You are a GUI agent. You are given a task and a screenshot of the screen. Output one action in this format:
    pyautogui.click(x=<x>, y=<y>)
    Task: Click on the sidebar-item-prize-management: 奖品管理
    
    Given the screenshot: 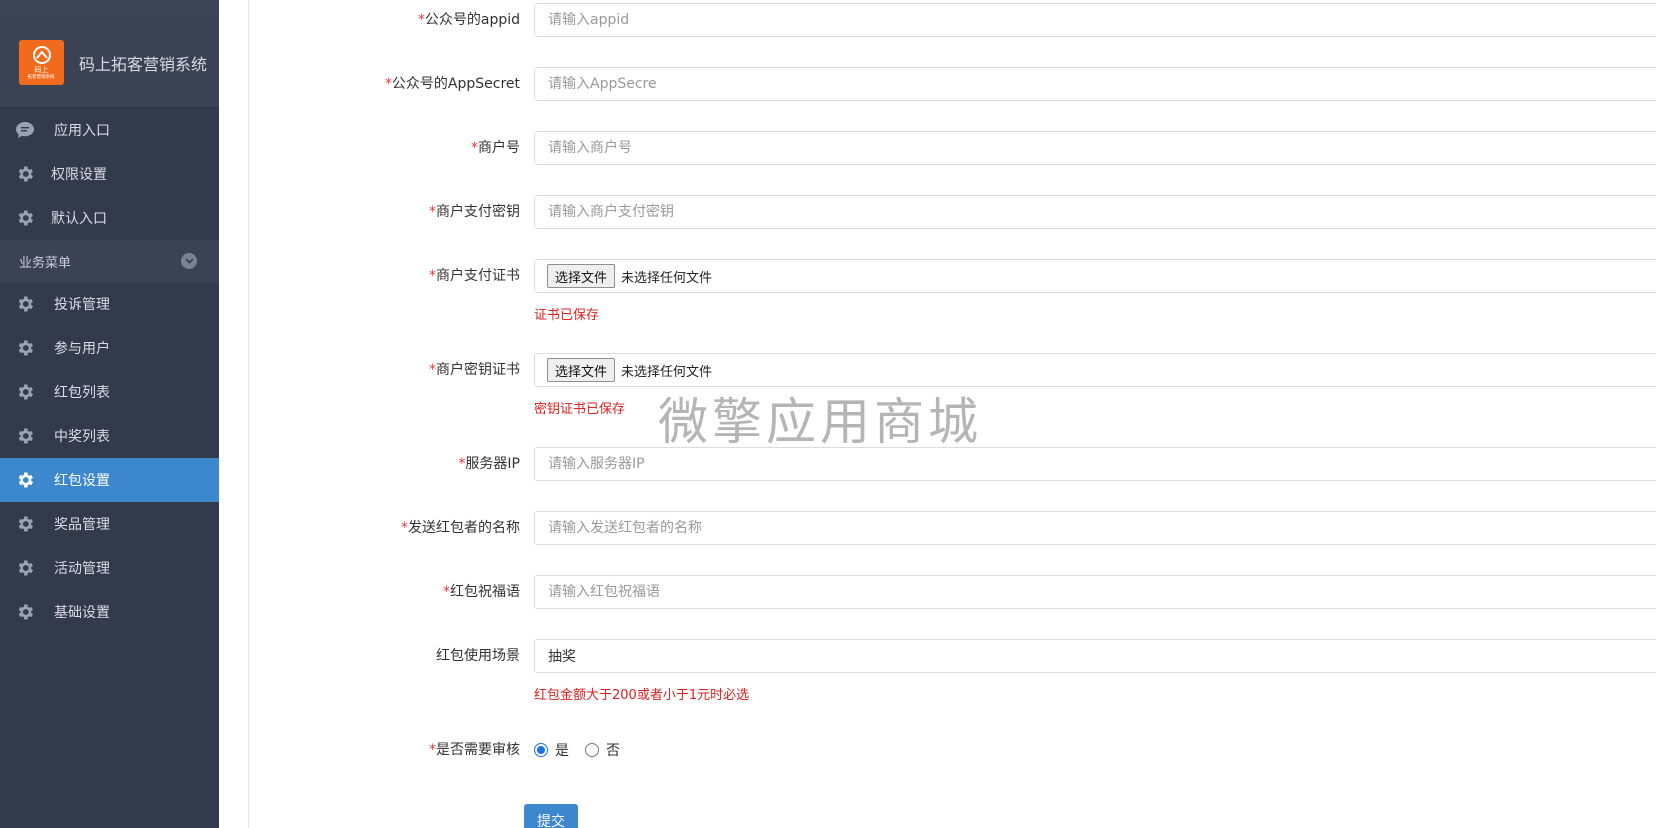 What is the action you would take?
    pyautogui.click(x=109, y=524)
    